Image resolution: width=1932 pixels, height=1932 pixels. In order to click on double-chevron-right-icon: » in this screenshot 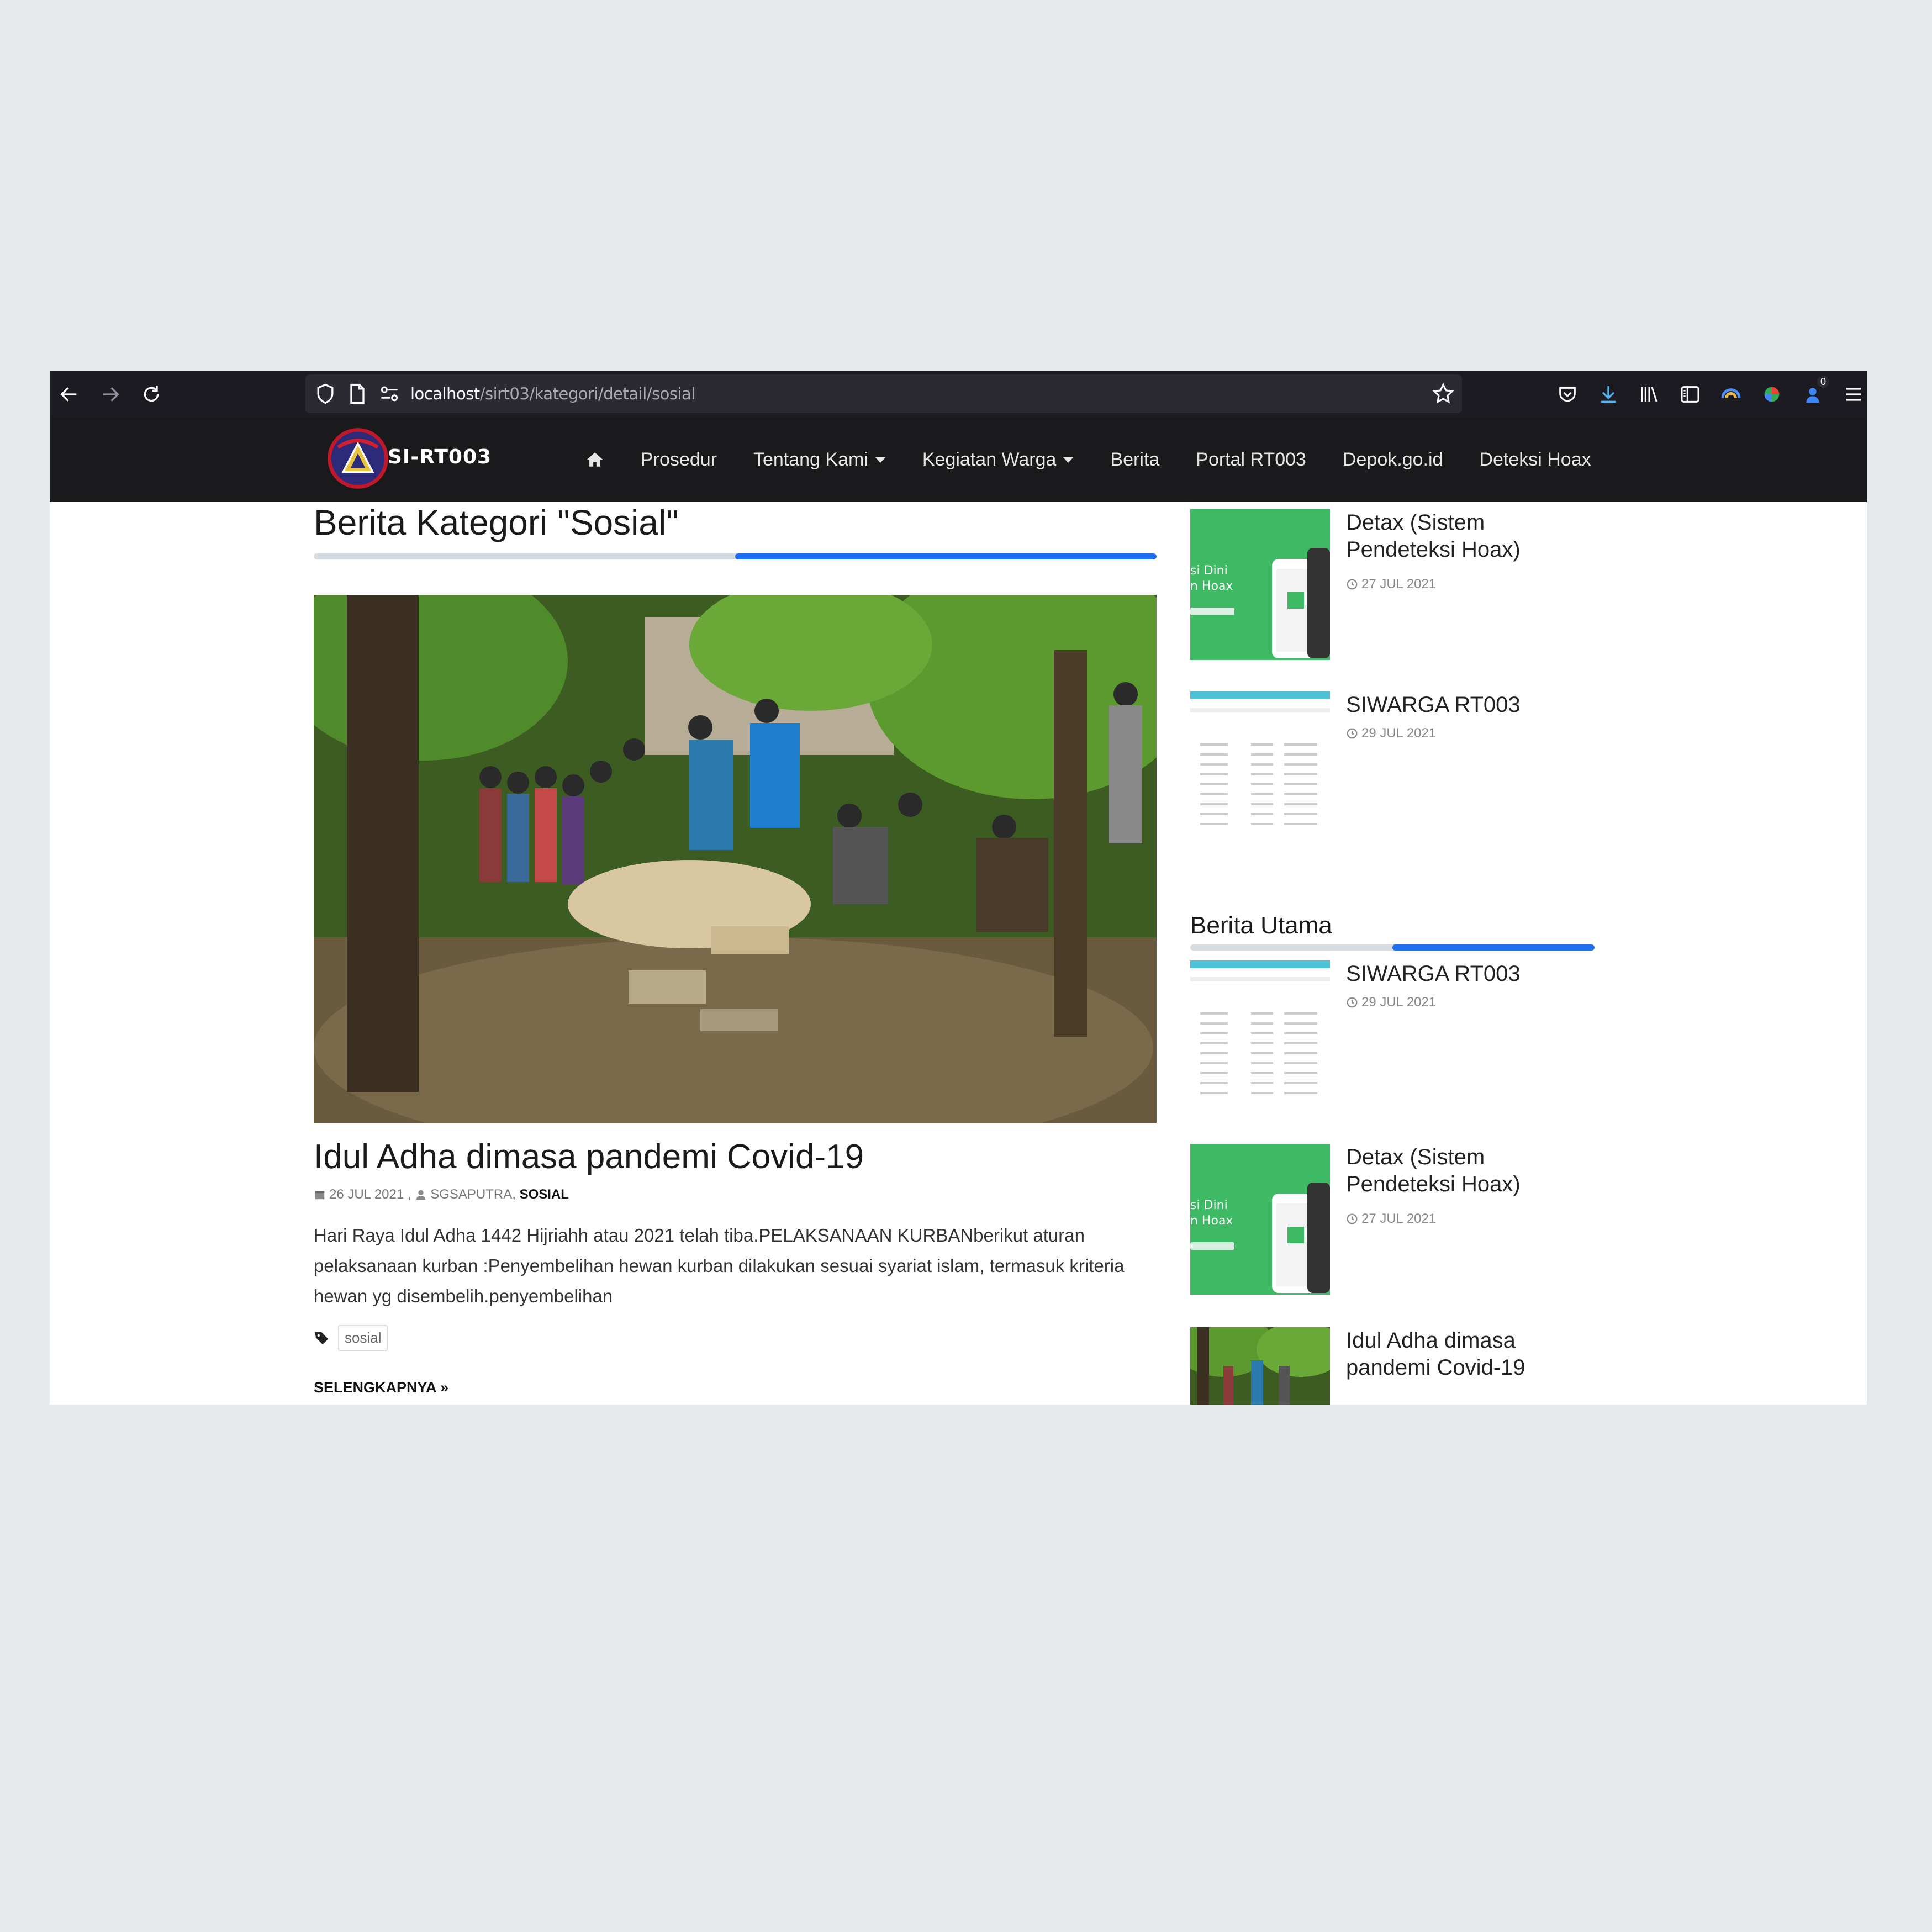, I will do `click(444, 1387)`.